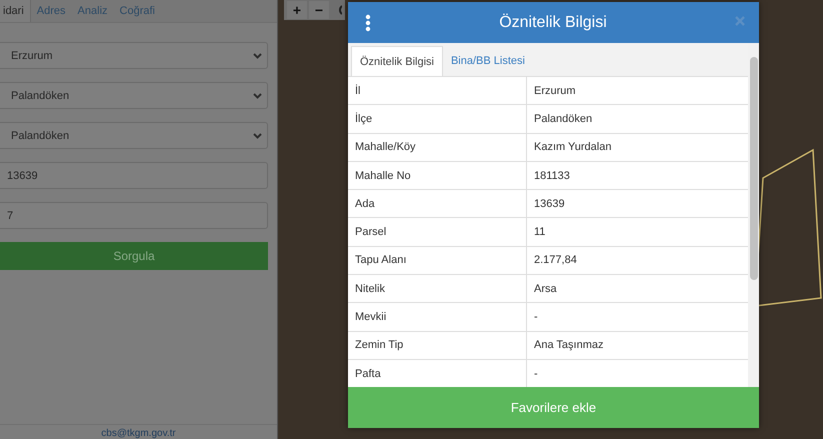  What do you see at coordinates (437, 346) in the screenshot?
I see `table-cell: Zemin Tip` at bounding box center [437, 346].